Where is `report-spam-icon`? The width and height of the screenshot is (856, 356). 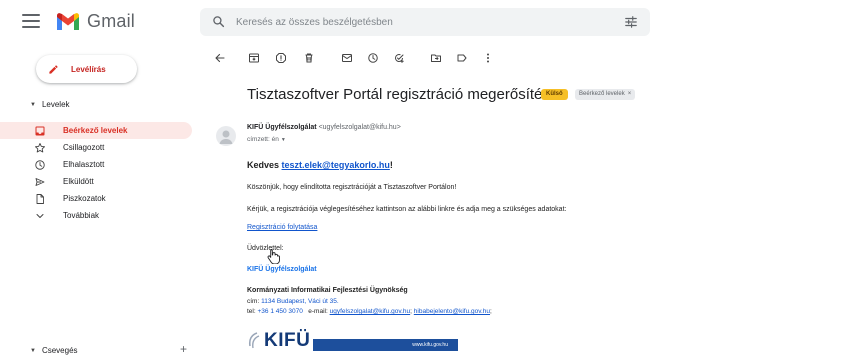 report-spam-icon is located at coordinates (281, 58).